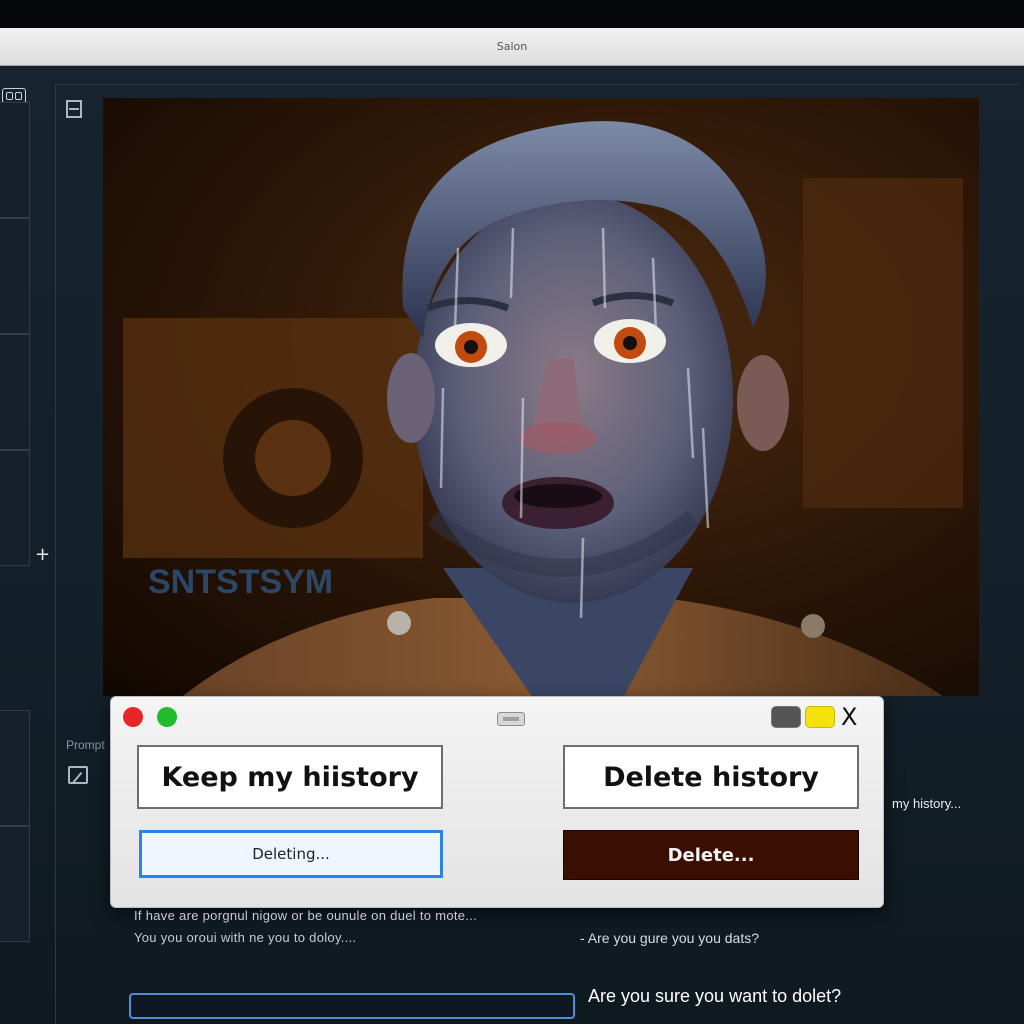 This screenshot has width=1024, height=1024. What do you see at coordinates (511, 719) in the screenshot?
I see `keyboard-icon` at bounding box center [511, 719].